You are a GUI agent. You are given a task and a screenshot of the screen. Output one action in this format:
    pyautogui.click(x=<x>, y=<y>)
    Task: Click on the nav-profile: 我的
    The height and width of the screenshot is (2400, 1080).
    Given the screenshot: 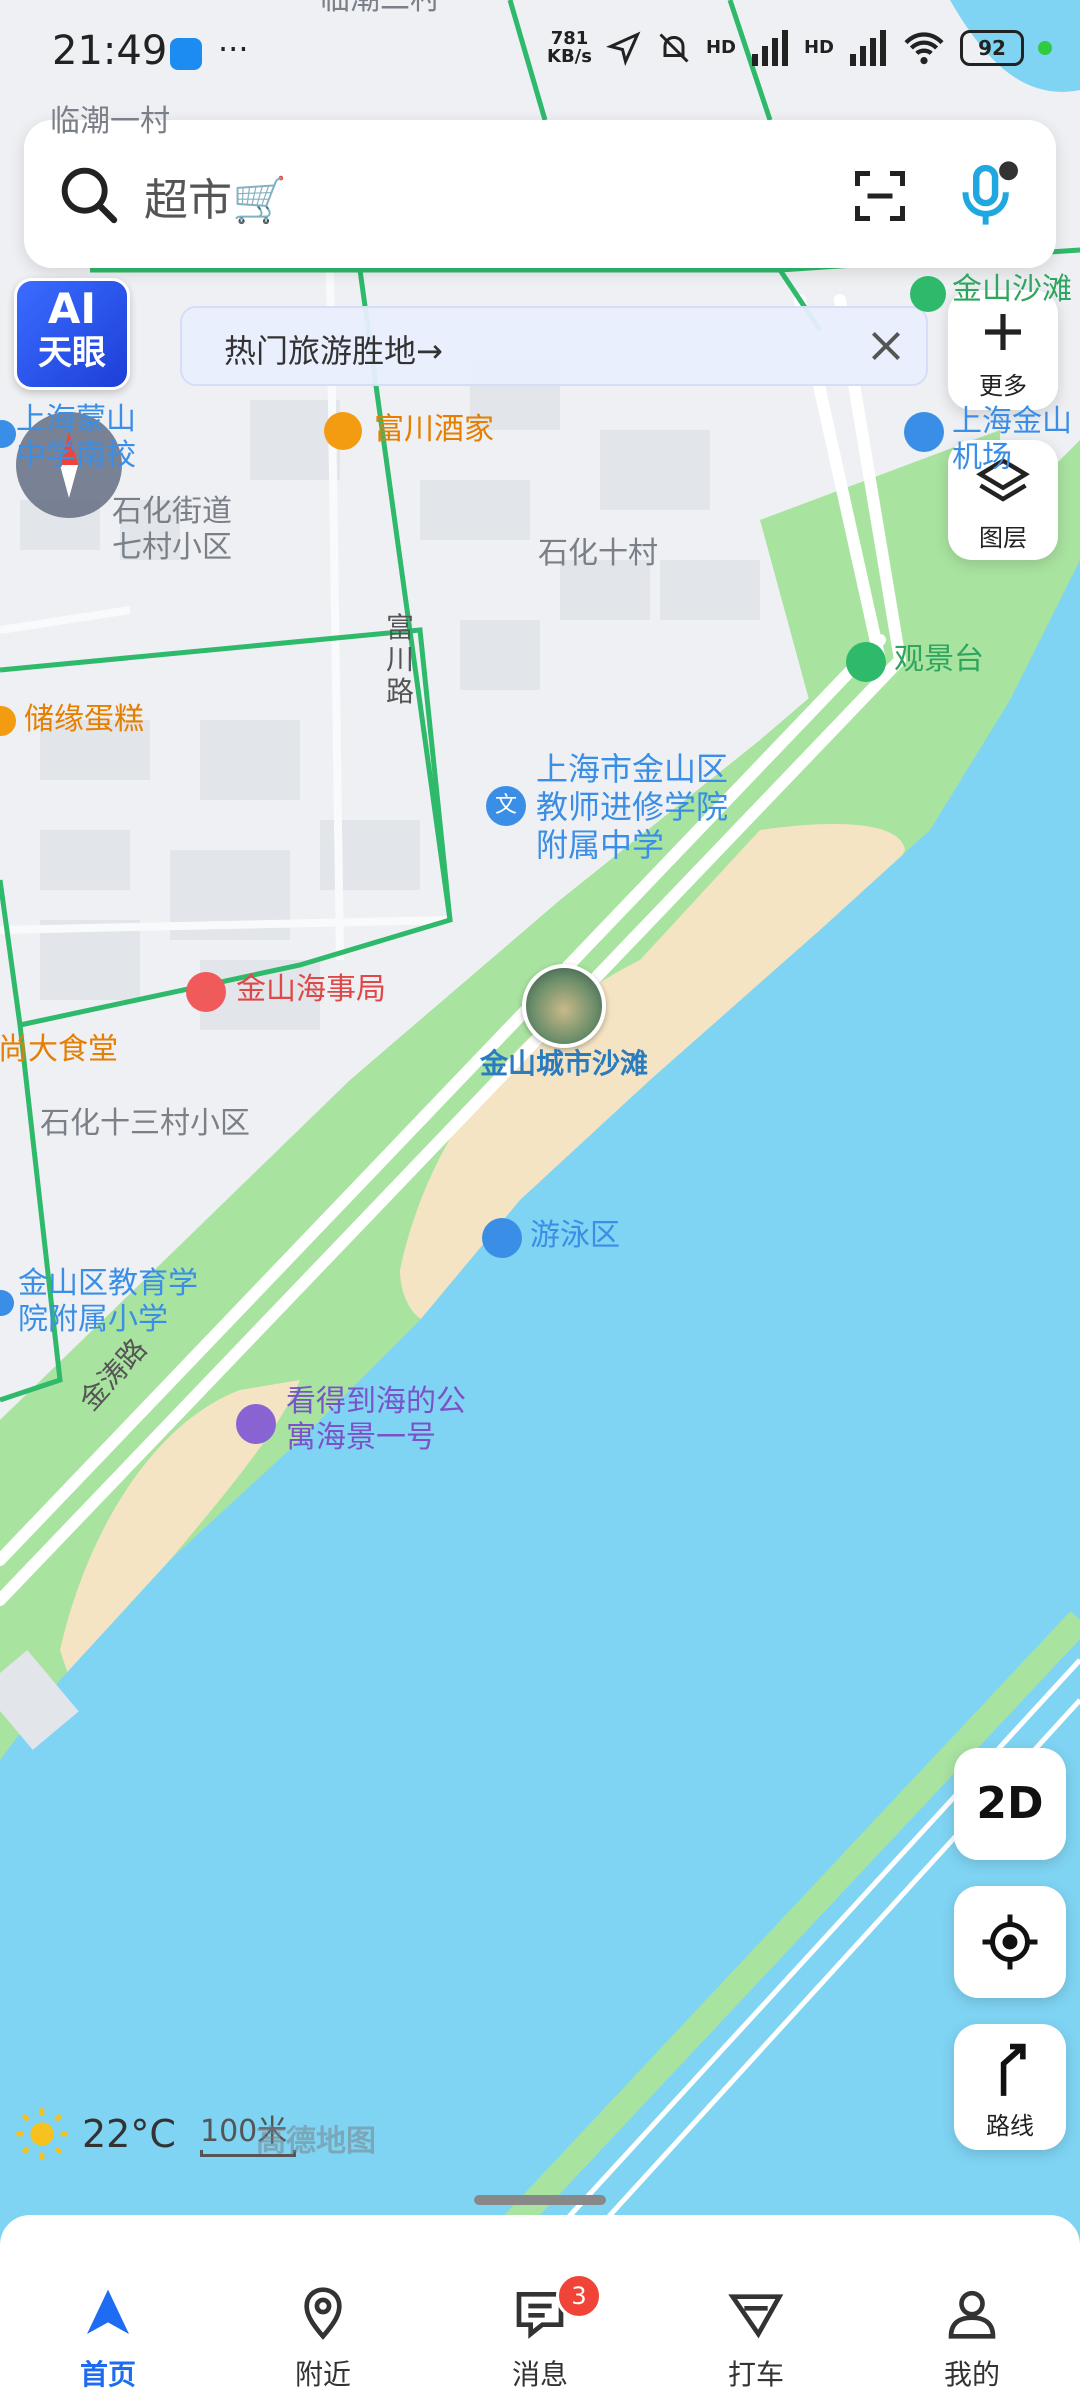 What is the action you would take?
    pyautogui.click(x=972, y=2339)
    